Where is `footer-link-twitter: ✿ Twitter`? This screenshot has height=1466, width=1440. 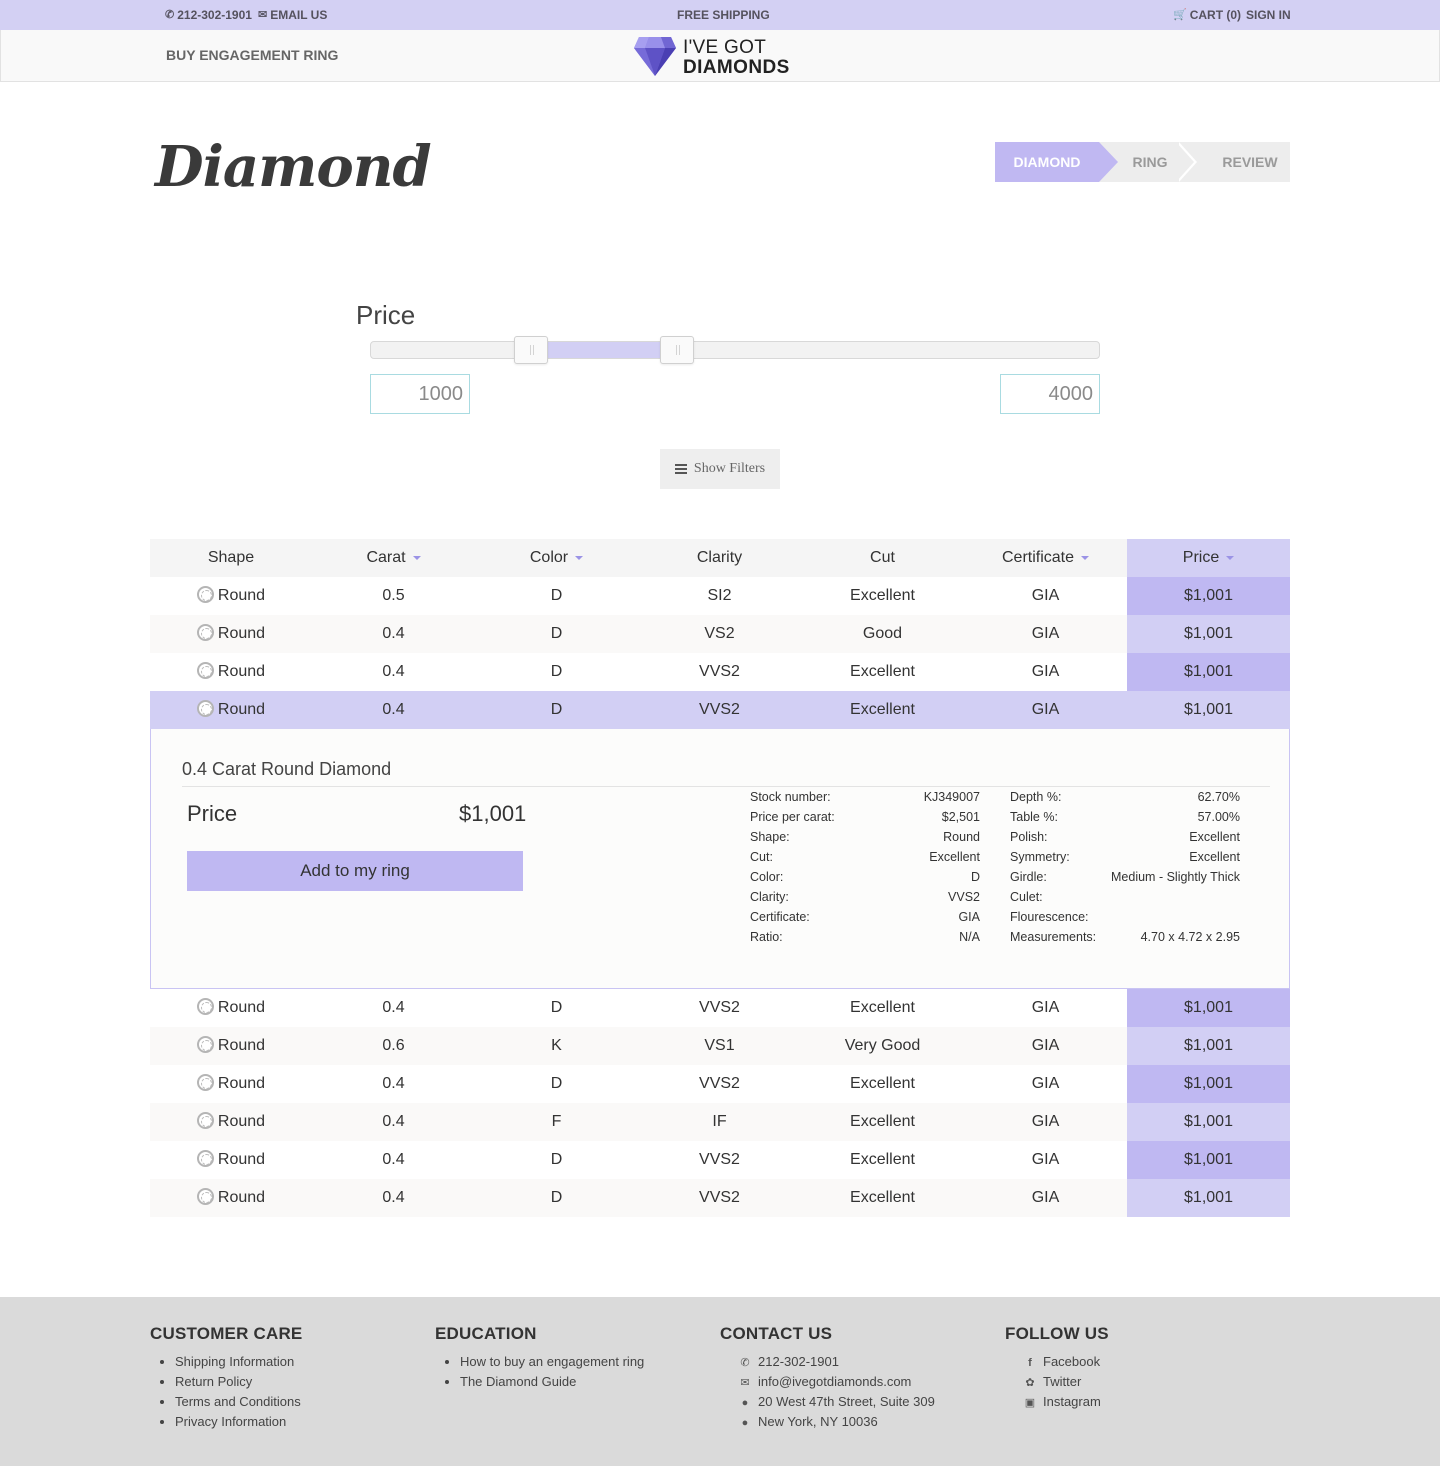
footer-link-twitter: ✿ Twitter is located at coordinates (1057, 1382).